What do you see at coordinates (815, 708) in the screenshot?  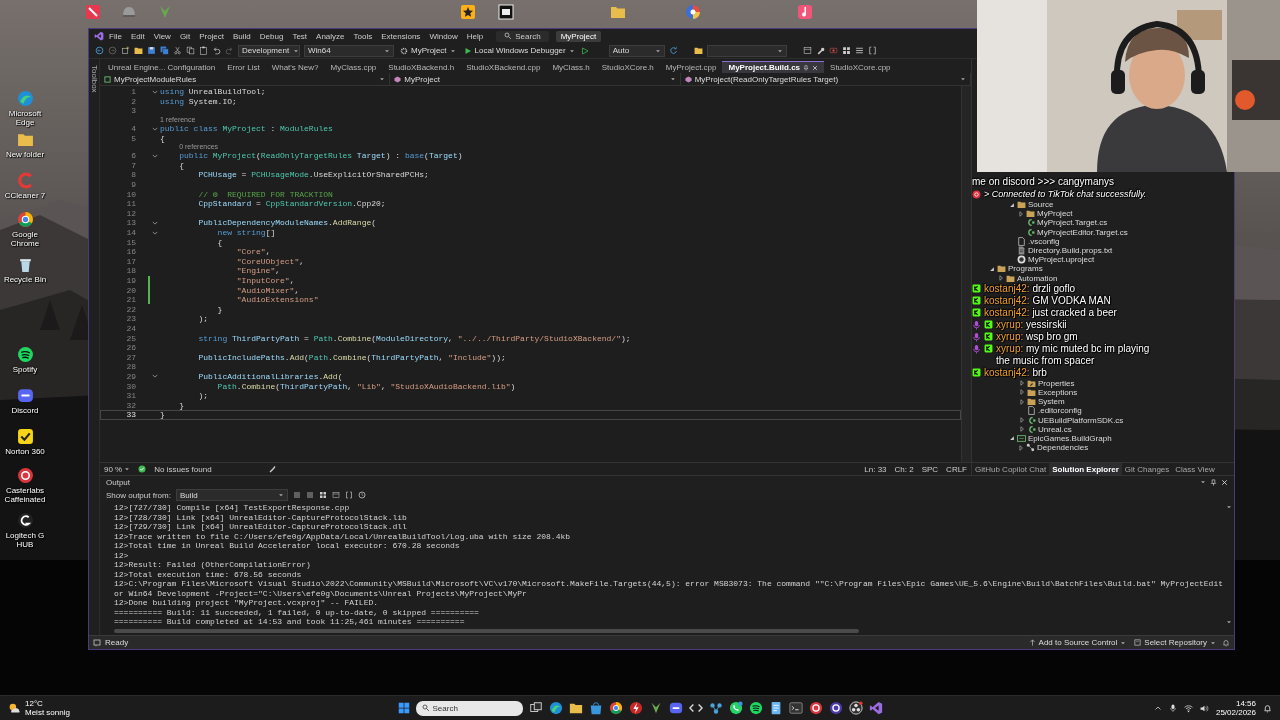 I see `ring-icon` at bounding box center [815, 708].